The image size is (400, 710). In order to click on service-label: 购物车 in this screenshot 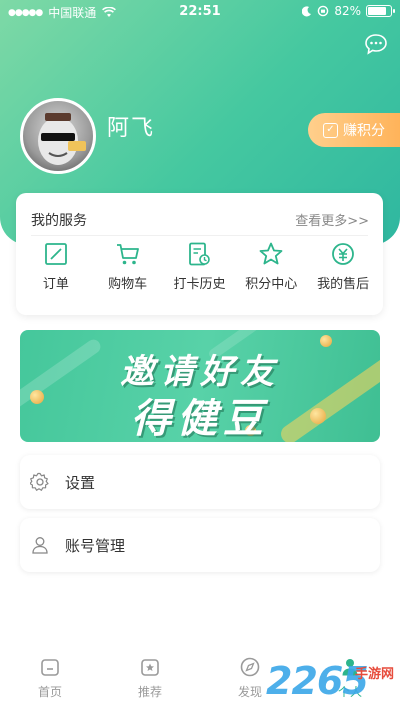, I will do `click(128, 284)`.